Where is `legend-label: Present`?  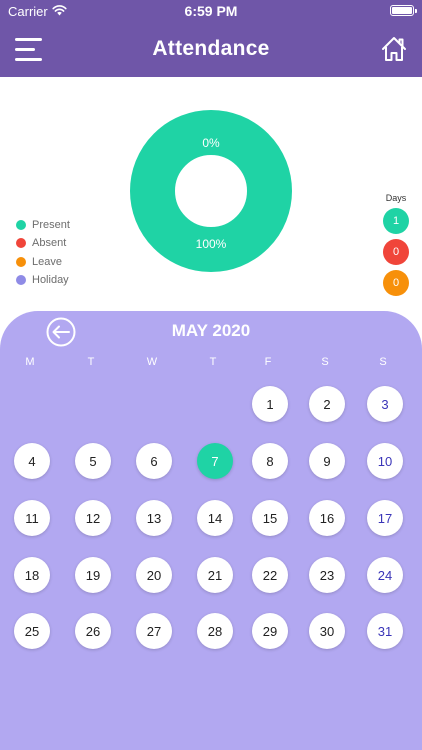
legend-label: Present is located at coordinates (51, 225).